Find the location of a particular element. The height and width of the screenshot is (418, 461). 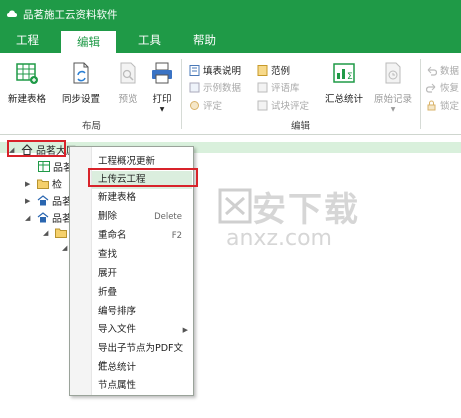

tab-project: 工程 is located at coordinates (27, 40).